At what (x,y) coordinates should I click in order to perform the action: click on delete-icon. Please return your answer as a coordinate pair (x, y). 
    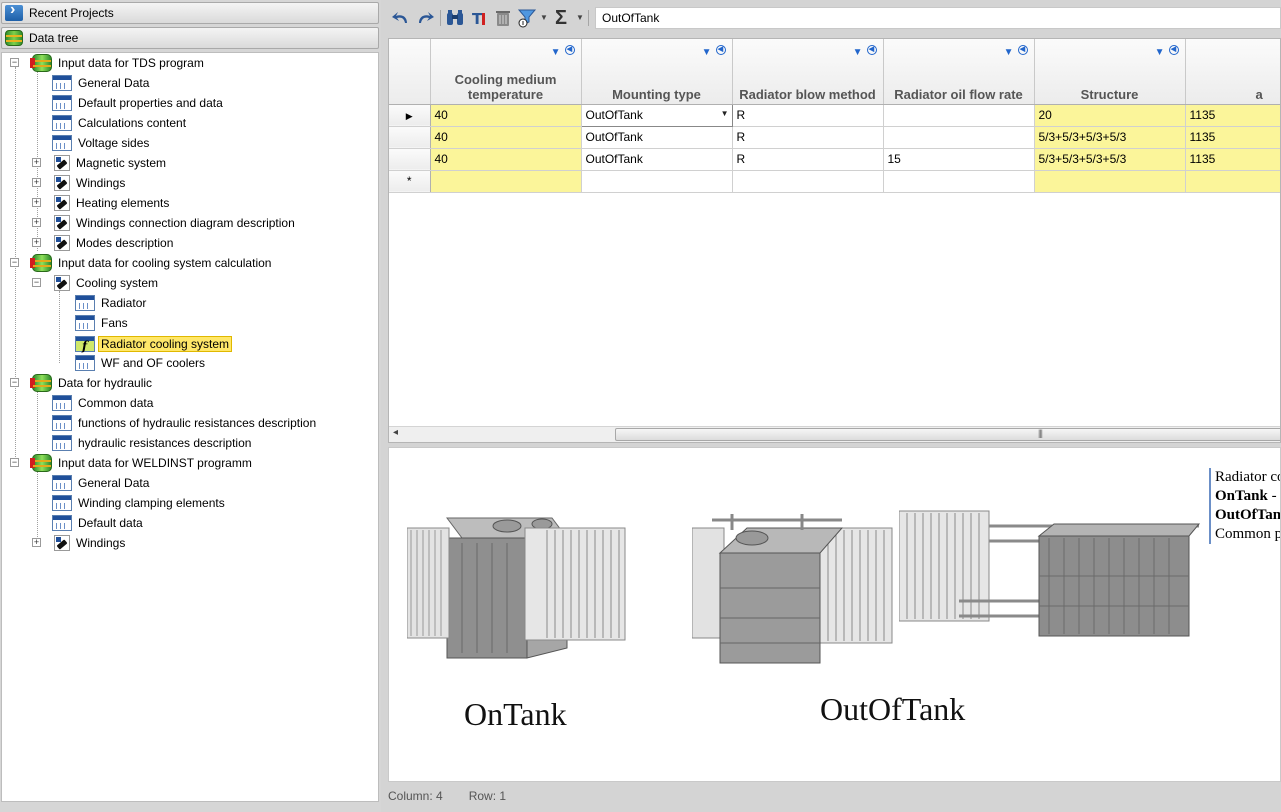
    Looking at the image, I should click on (503, 18).